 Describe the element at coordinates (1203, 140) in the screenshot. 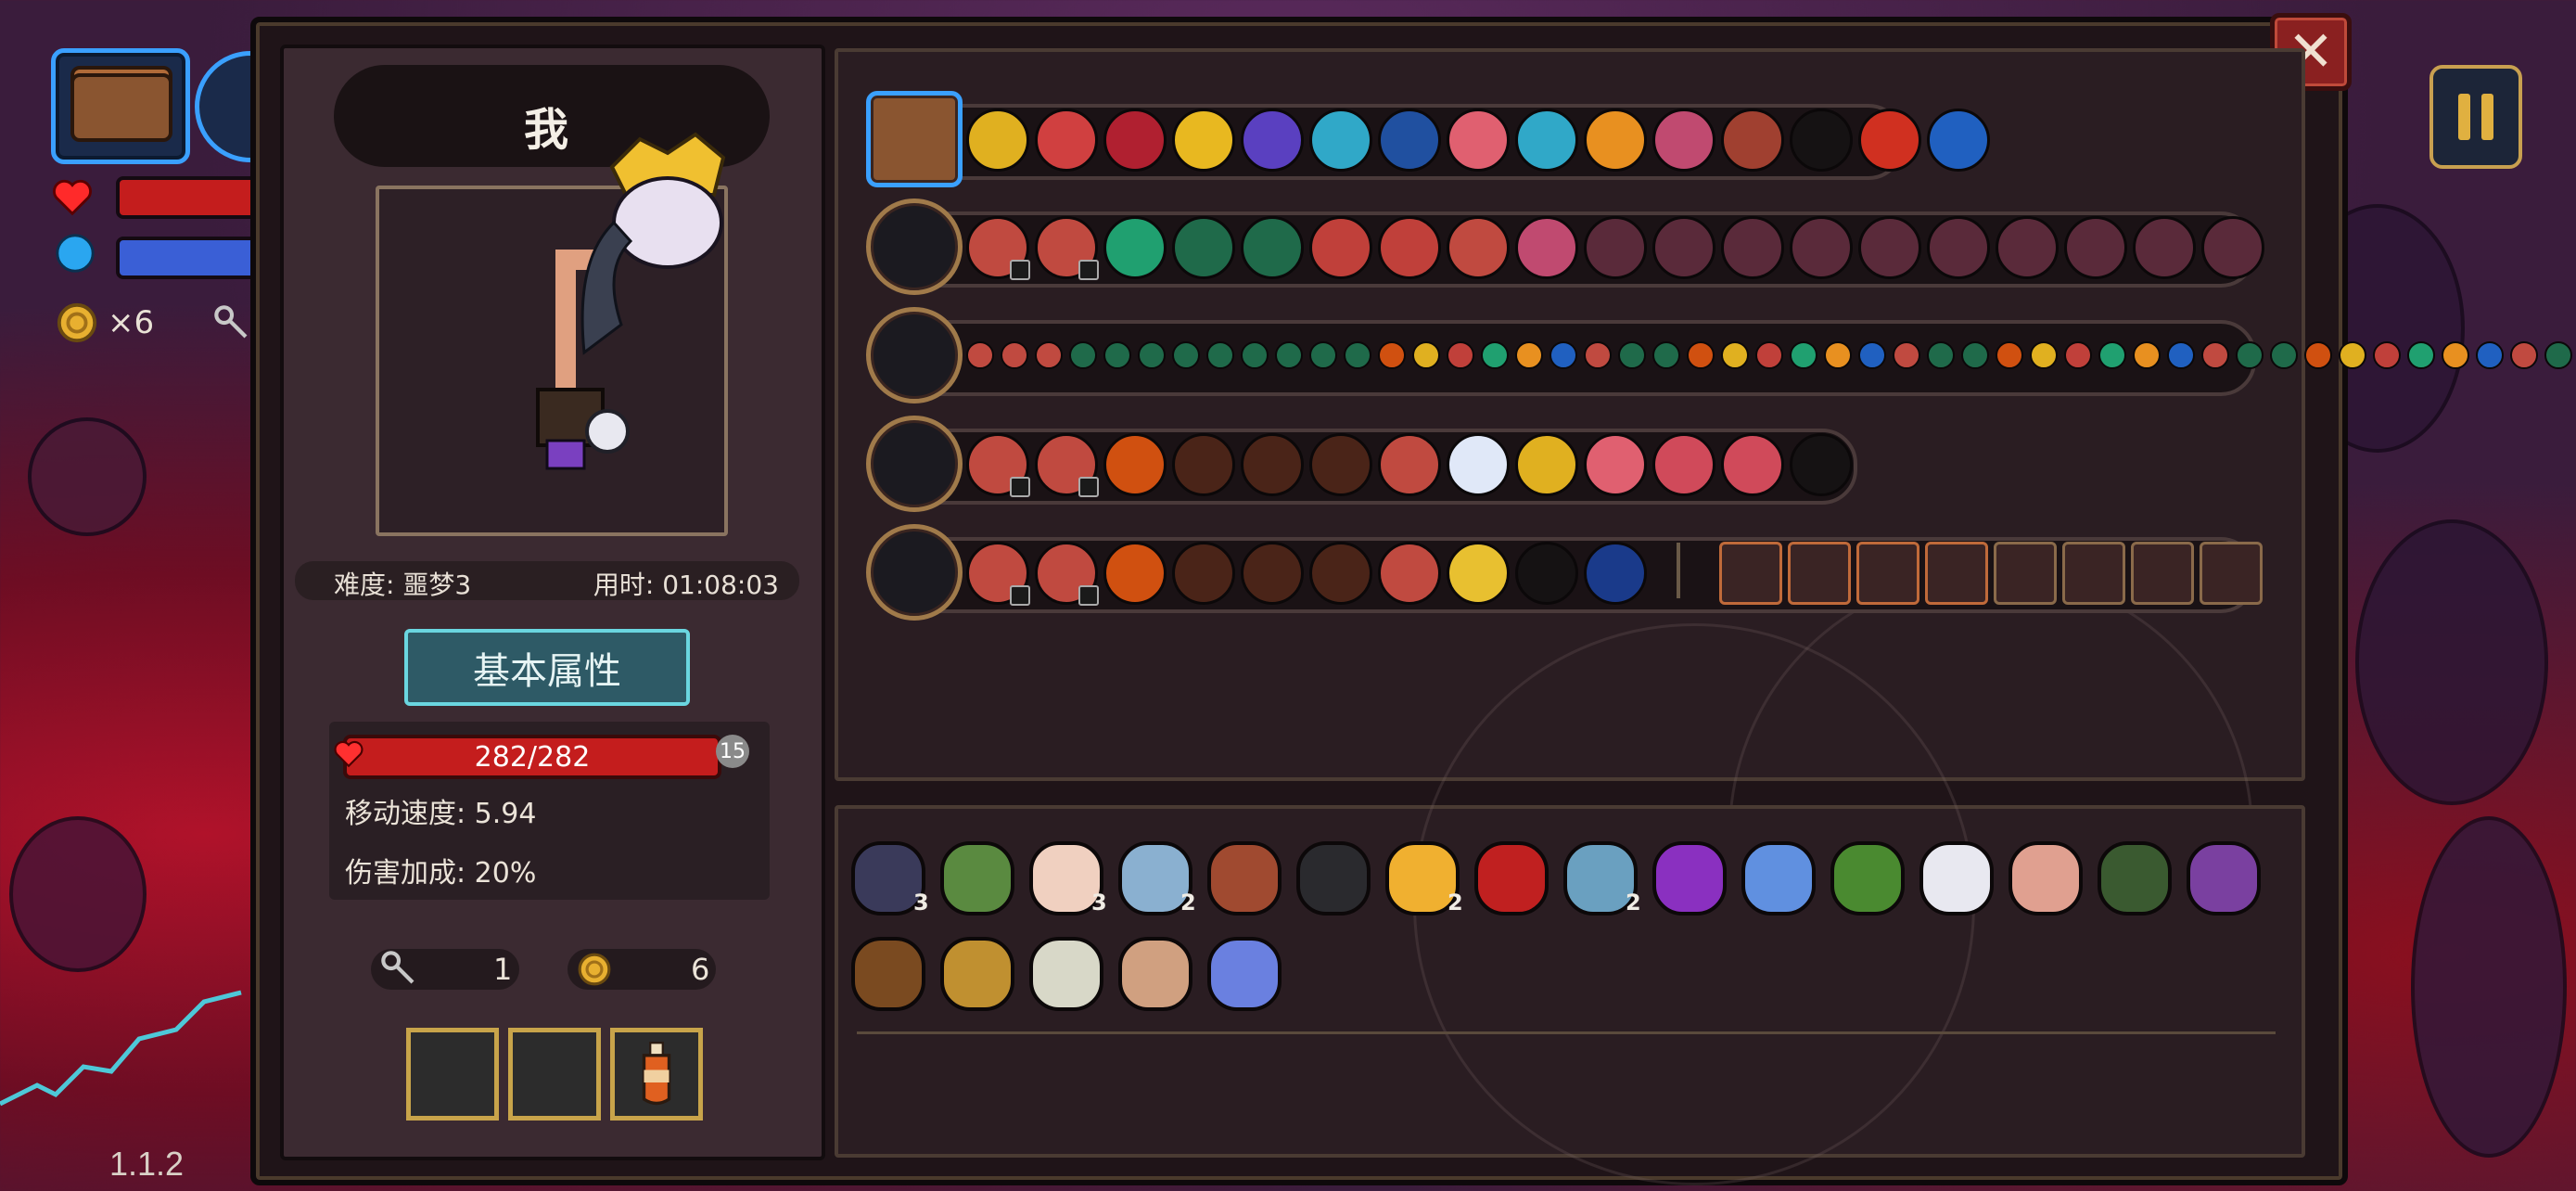

I see `gold-arrows-mod-icon` at that location.